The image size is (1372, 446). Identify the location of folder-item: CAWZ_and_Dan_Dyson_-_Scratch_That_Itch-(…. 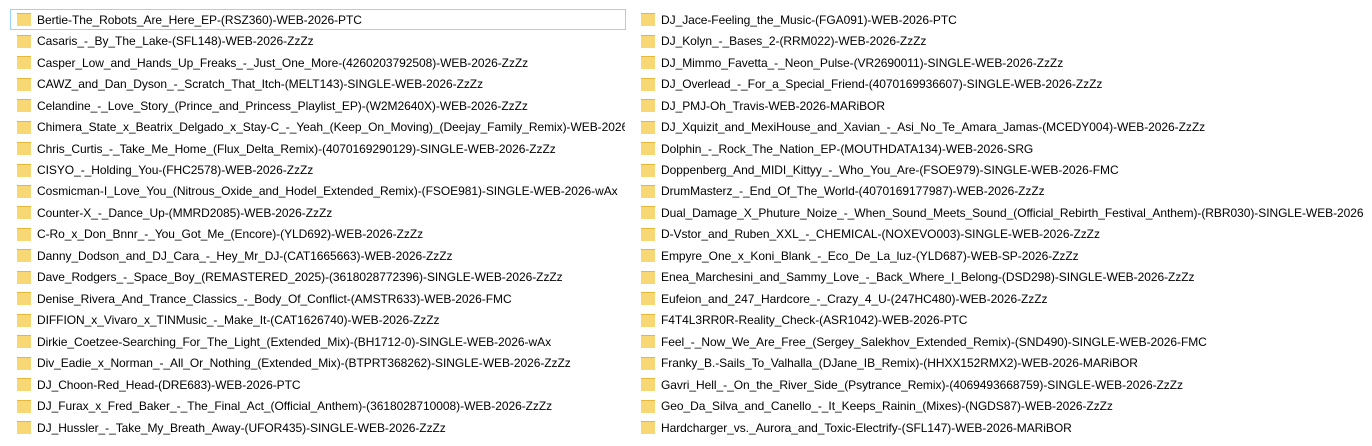
(318, 83).